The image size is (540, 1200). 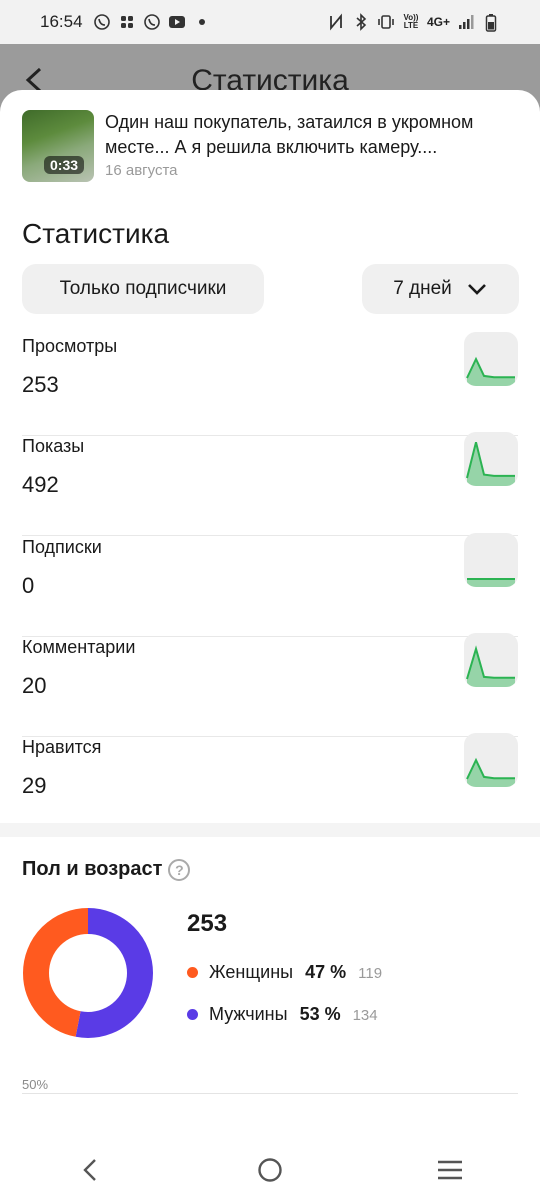 What do you see at coordinates (207, 923) in the screenshot?
I see `demographics-total: 253` at bounding box center [207, 923].